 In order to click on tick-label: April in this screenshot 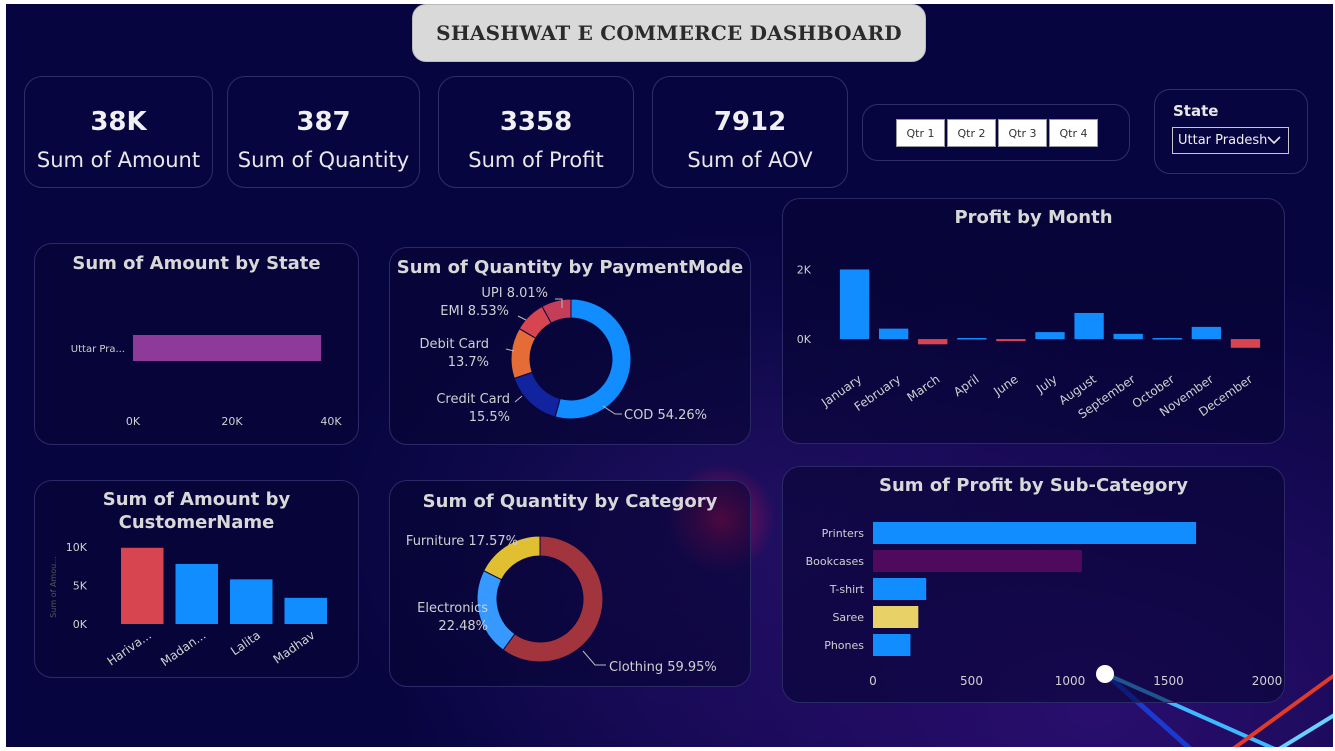, I will do `click(966, 385)`.